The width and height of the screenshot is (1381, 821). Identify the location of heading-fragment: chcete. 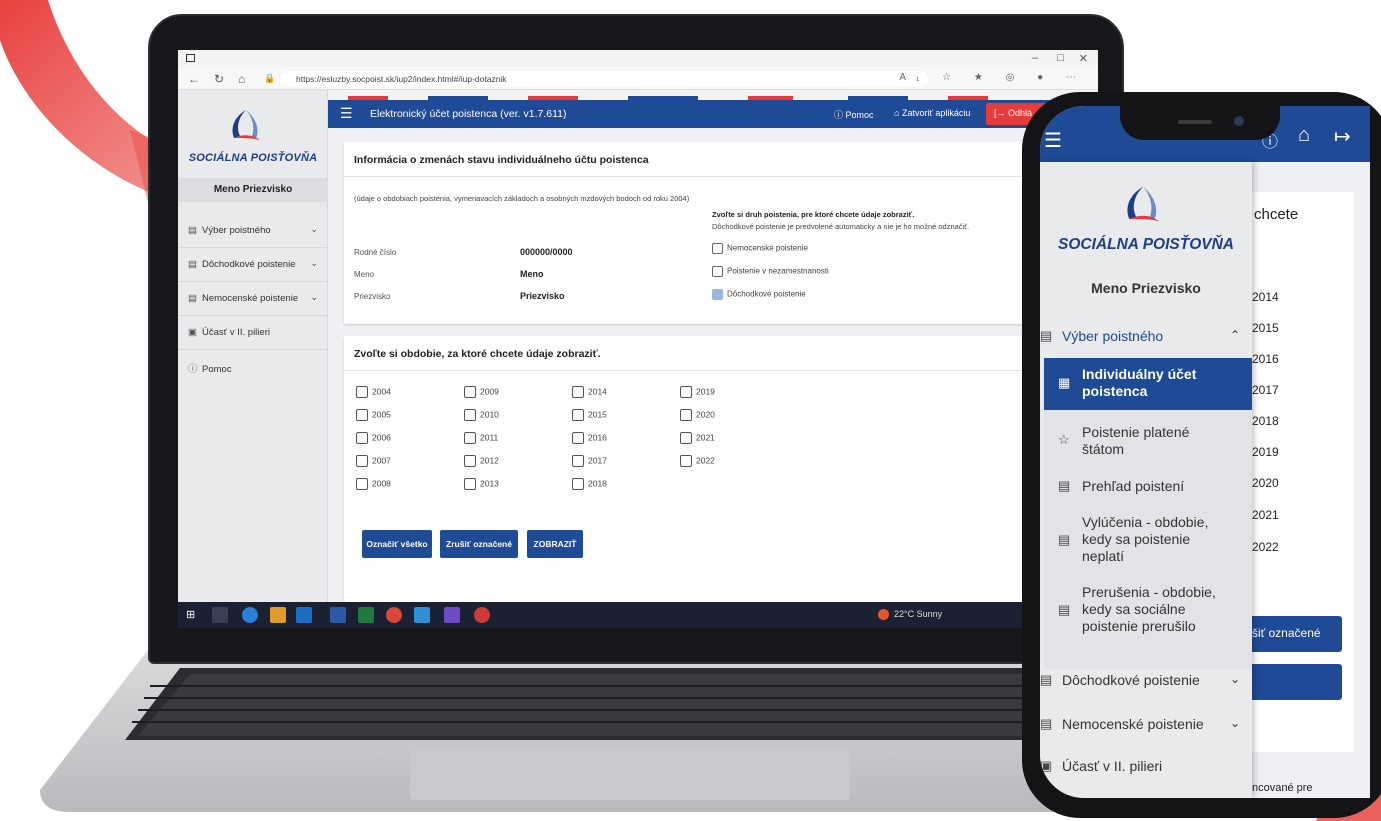
(1276, 214).